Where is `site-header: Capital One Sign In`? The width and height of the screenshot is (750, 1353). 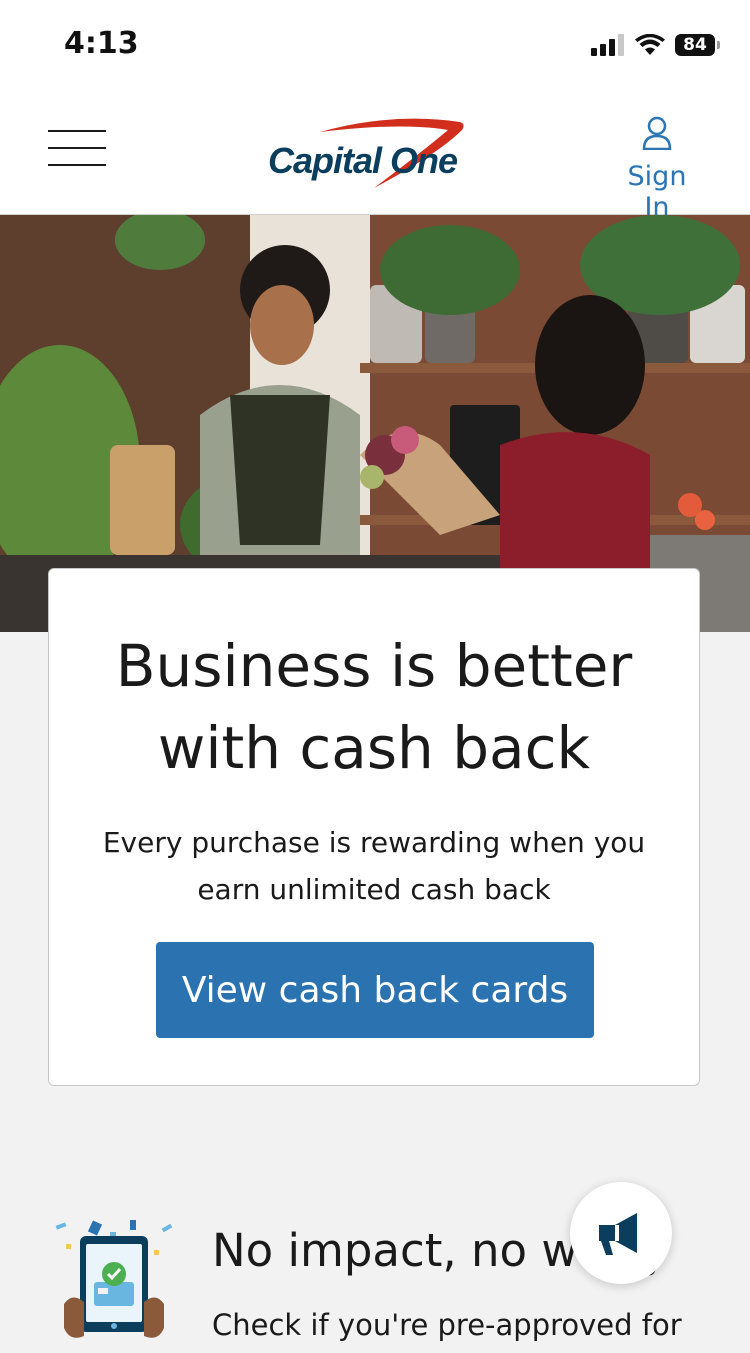
site-header: Capital One Sign In is located at coordinates (375, 156).